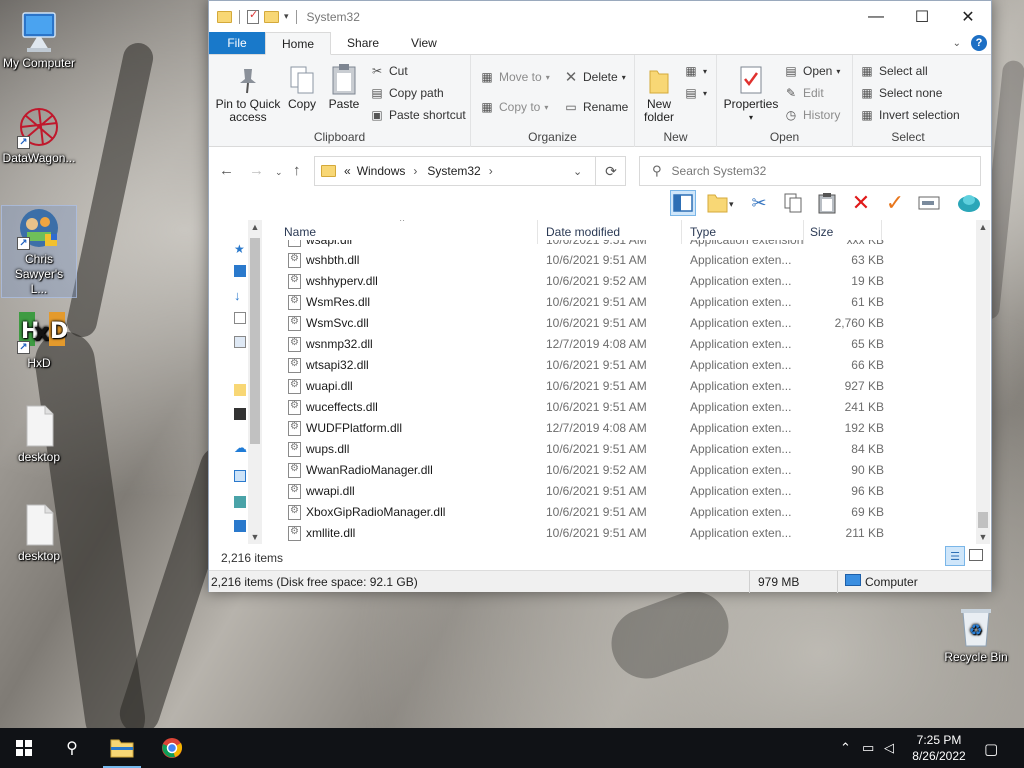 This screenshot has width=1024, height=768. What do you see at coordinates (868, 748) in the screenshot?
I see `network-icon: ▭` at bounding box center [868, 748].